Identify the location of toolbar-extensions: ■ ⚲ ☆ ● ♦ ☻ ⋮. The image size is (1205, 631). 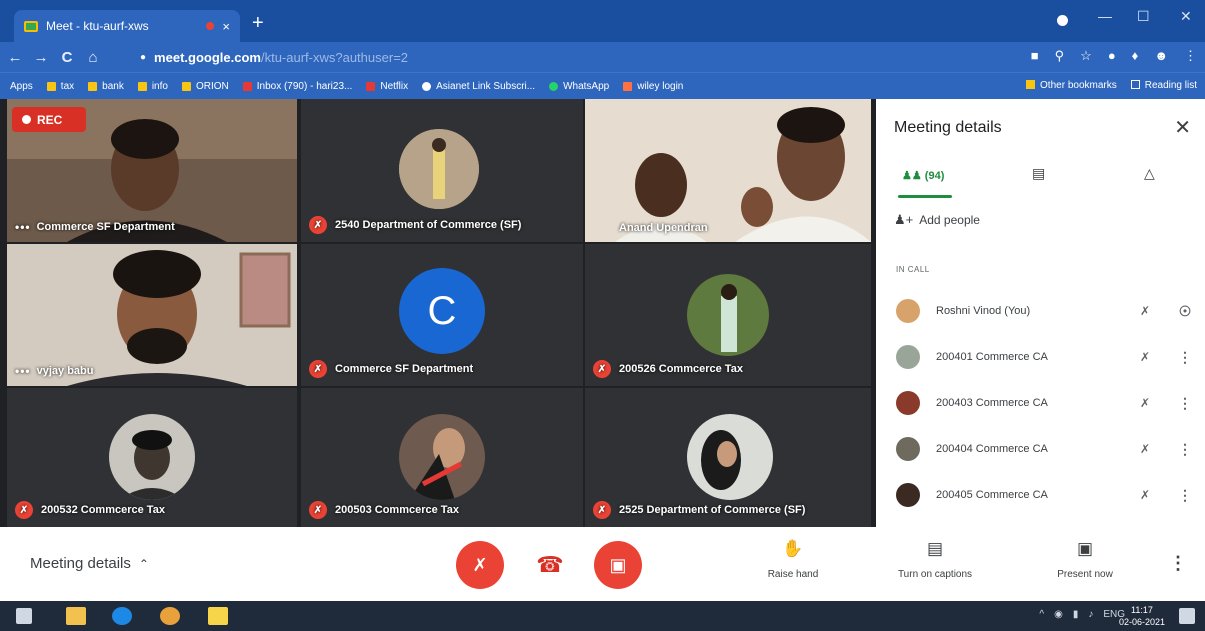
(1114, 56).